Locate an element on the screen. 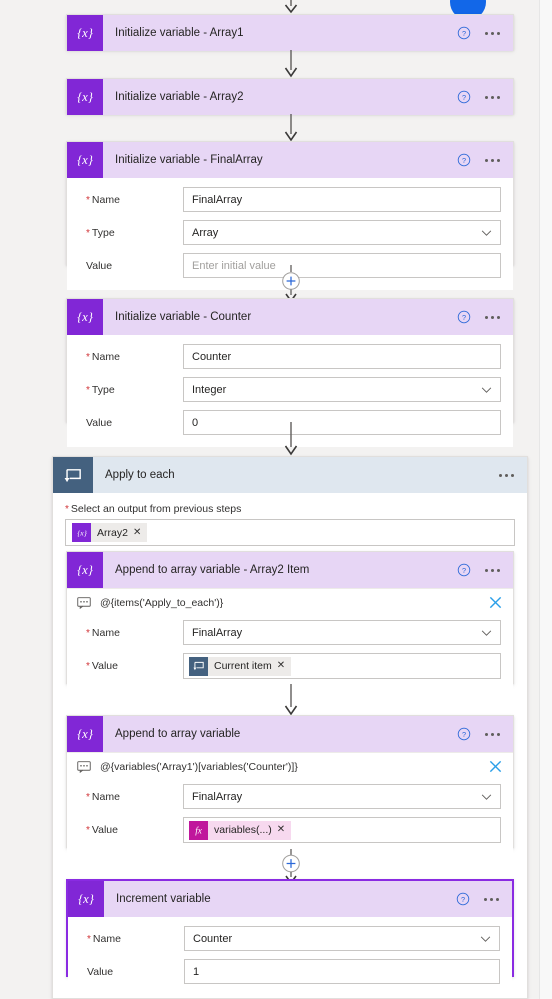 The height and width of the screenshot is (999, 552). field-label-type: Type is located at coordinates (131, 390).